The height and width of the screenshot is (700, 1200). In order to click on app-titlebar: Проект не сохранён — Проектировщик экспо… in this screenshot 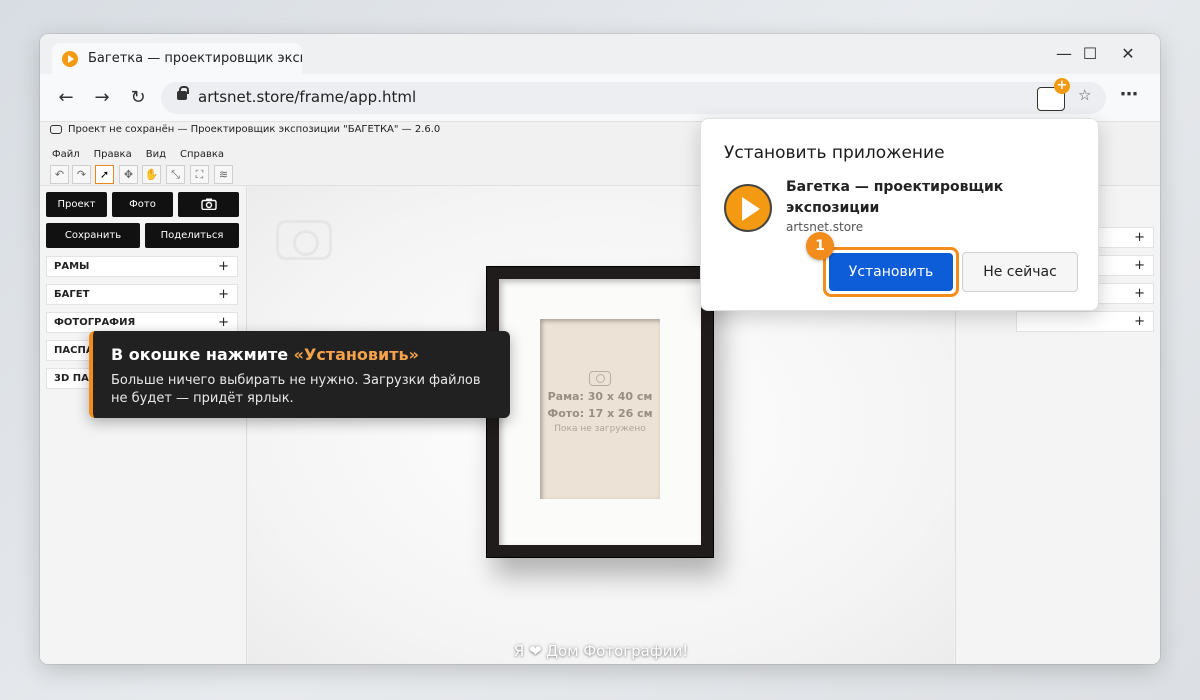, I will do `click(245, 129)`.